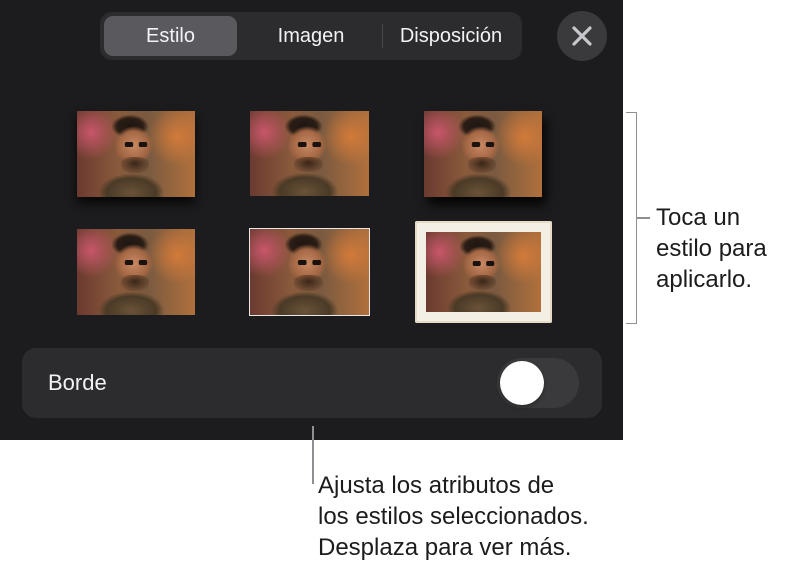  What do you see at coordinates (451, 36) in the screenshot?
I see `tab-disposicion: Disposición` at bounding box center [451, 36].